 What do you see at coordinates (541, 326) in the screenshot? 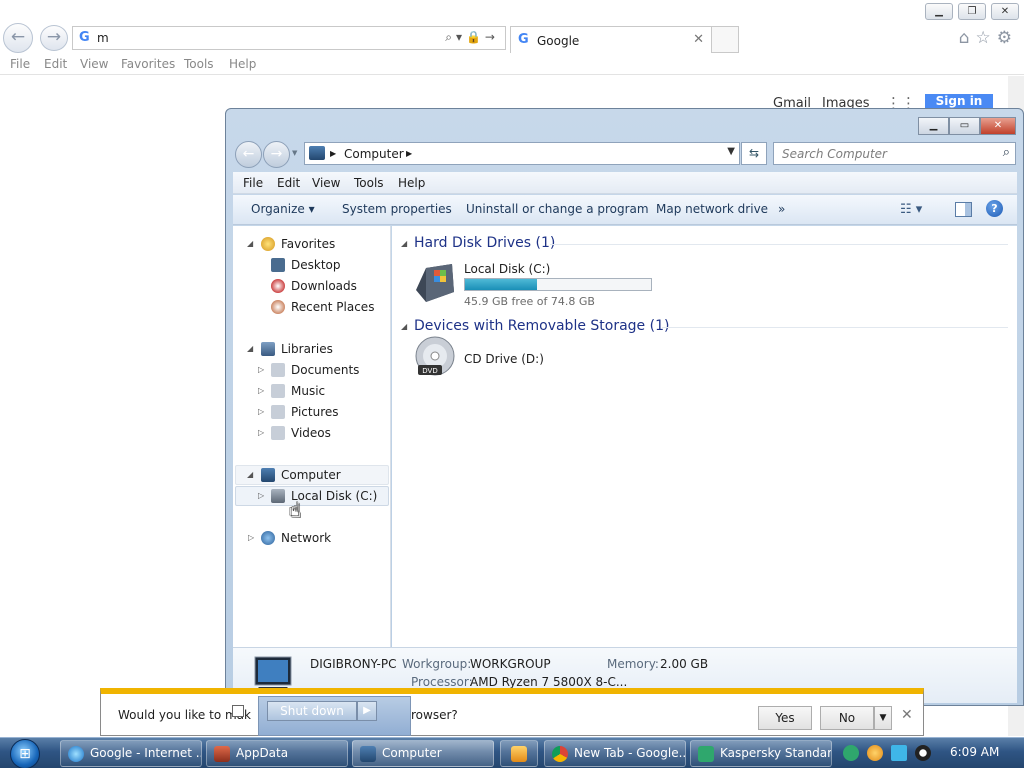
I see `group-title-removable-storage: Devices with Removable Storage (1)` at bounding box center [541, 326].